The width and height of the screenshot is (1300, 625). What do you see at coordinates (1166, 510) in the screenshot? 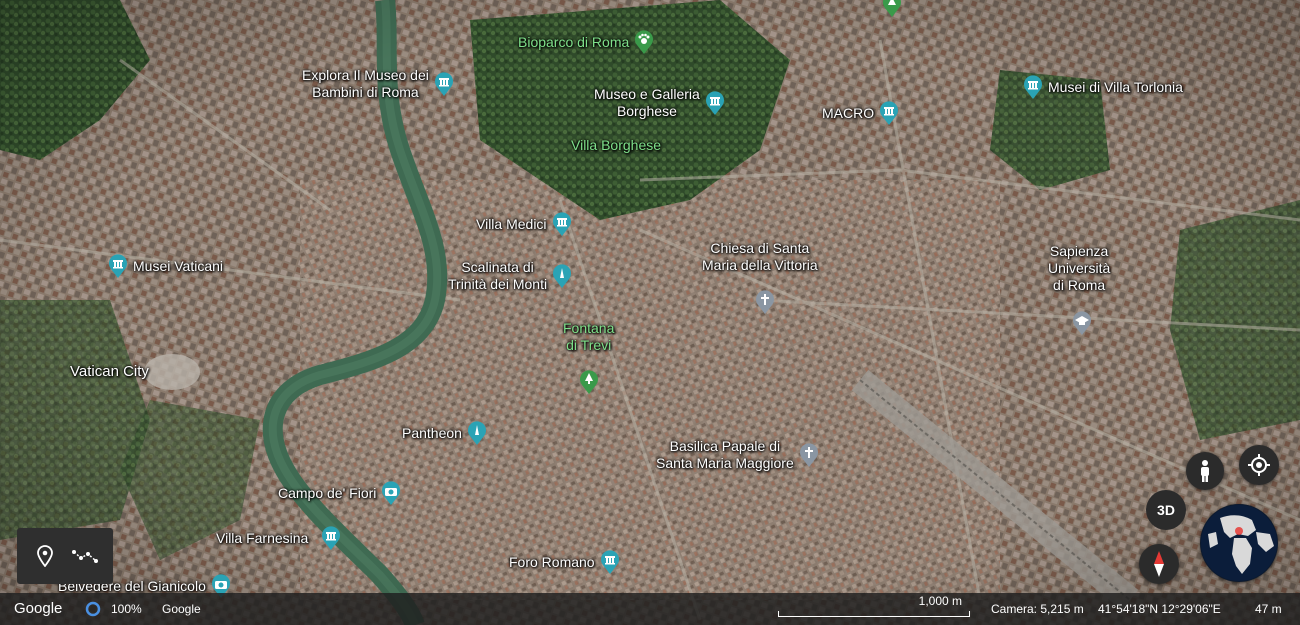
I see `toggle-3d-button: 3D` at bounding box center [1166, 510].